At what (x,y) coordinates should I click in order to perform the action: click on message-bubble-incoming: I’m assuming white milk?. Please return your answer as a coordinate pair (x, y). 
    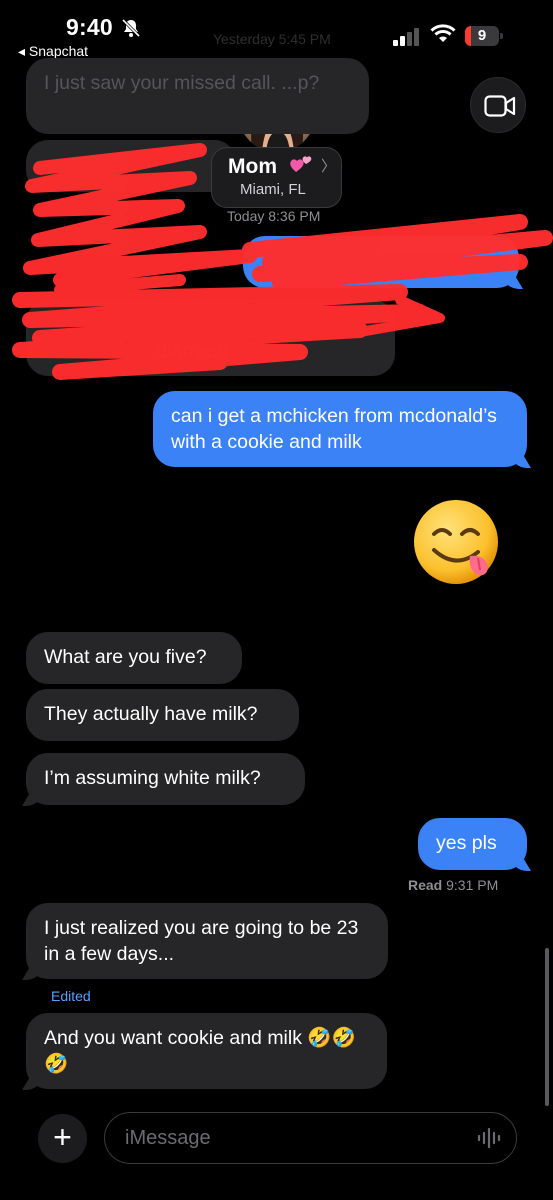
    Looking at the image, I should click on (165, 779).